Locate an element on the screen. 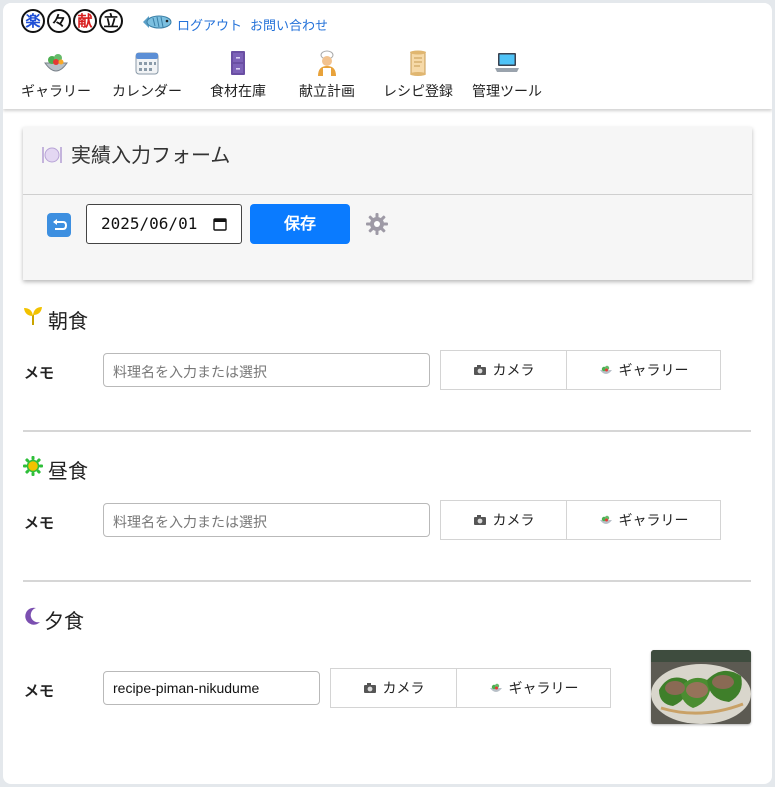 The height and width of the screenshot is (787, 775). nav-label: ギャラリー is located at coordinates (56, 92).